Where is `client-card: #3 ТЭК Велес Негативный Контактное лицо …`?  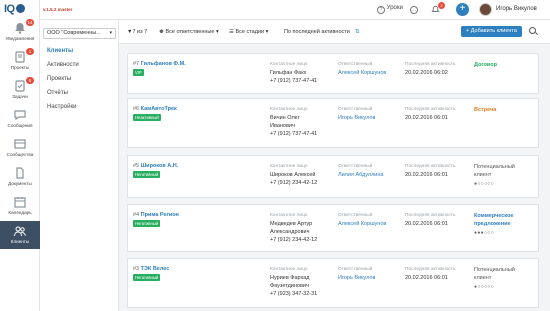
client-card: #3 ТЭК Велес Негативный Контактное лицо … is located at coordinates (333, 283).